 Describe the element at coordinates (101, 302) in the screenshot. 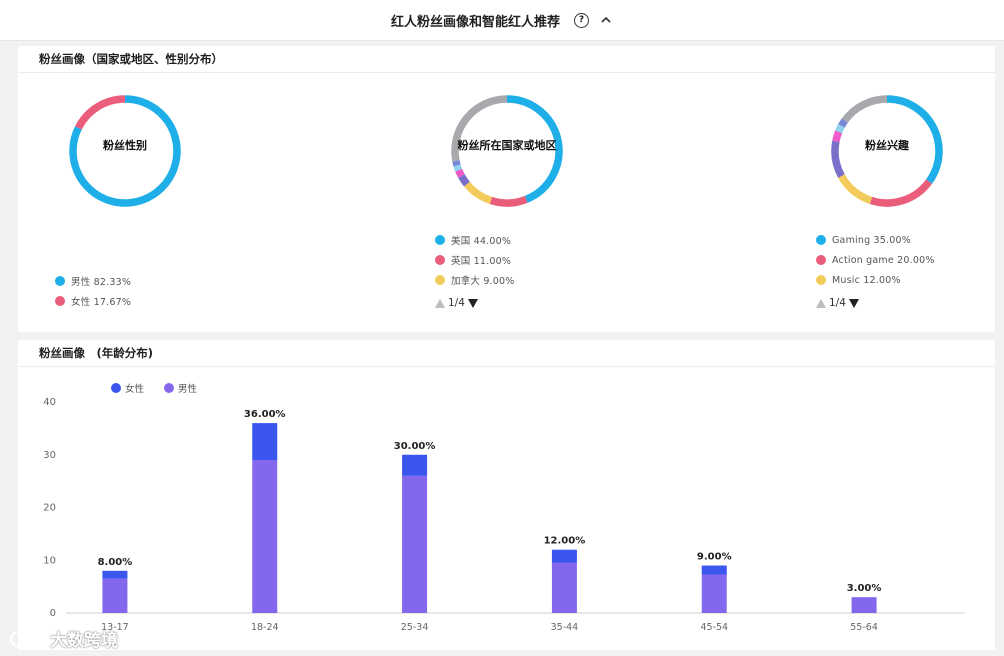

I see `legend-label: 女性 17.67%` at that location.